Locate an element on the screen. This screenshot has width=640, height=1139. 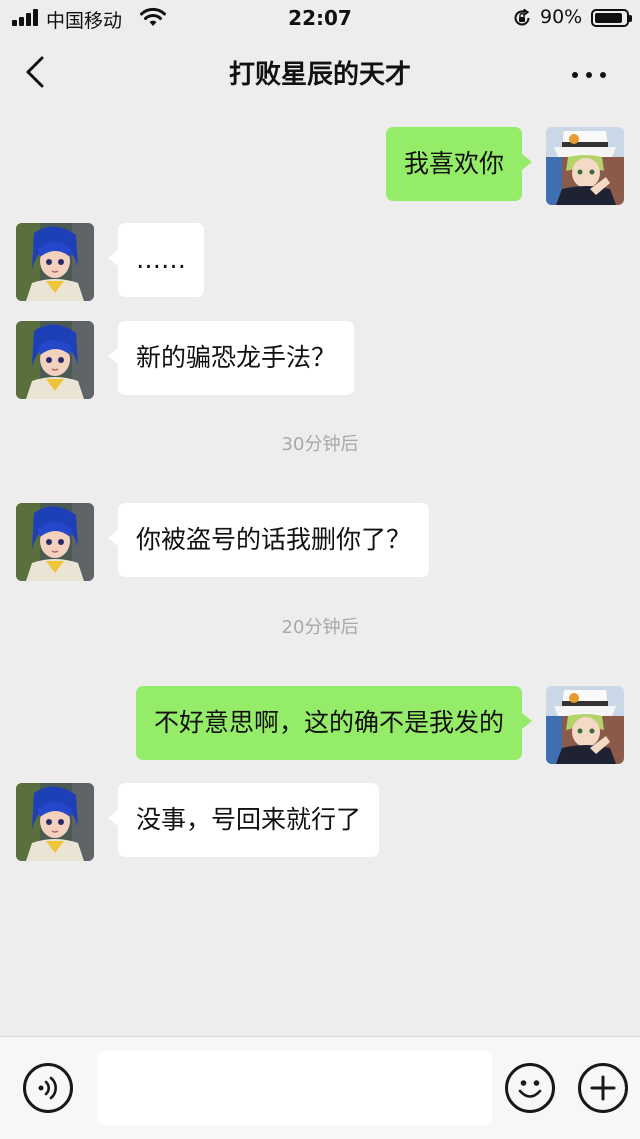
battery-icon is located at coordinates (611, 18).